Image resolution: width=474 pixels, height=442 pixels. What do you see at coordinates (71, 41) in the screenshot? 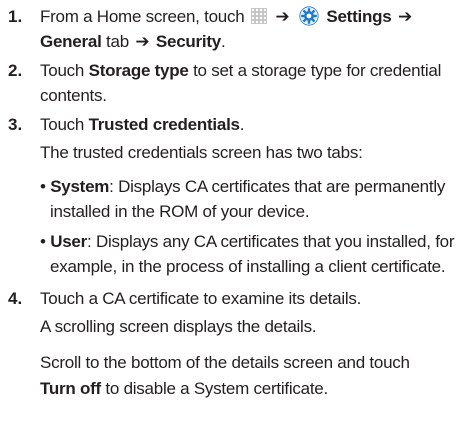
I see `general-tab-label: General` at bounding box center [71, 41].